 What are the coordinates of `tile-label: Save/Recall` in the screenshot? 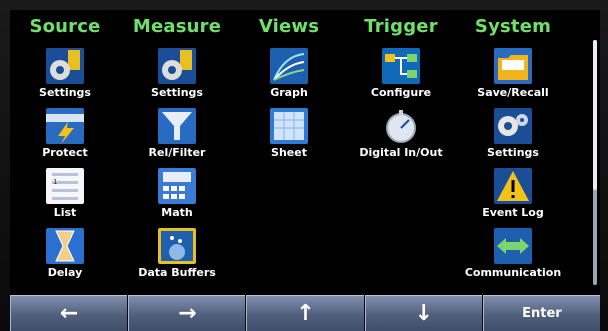 It's located at (513, 92).